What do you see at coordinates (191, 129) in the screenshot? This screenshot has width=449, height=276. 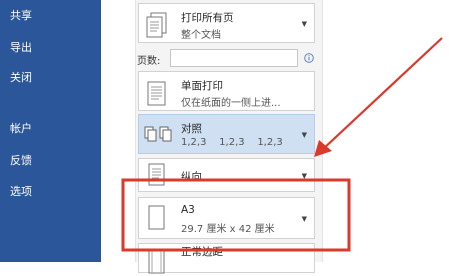 I see `collation-title: 对照` at bounding box center [191, 129].